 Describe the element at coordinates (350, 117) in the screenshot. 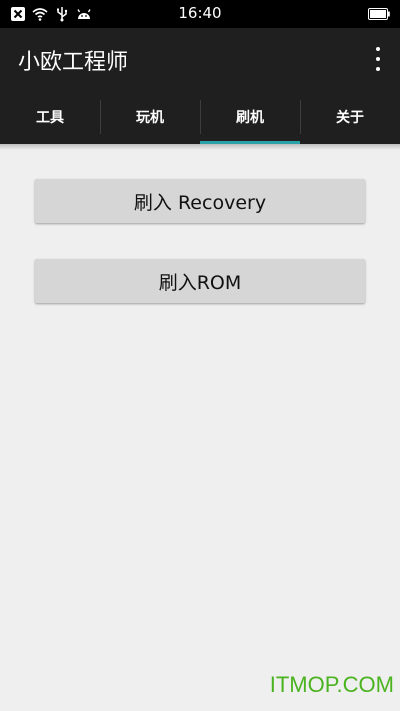

I see `tab-about: 关于` at that location.